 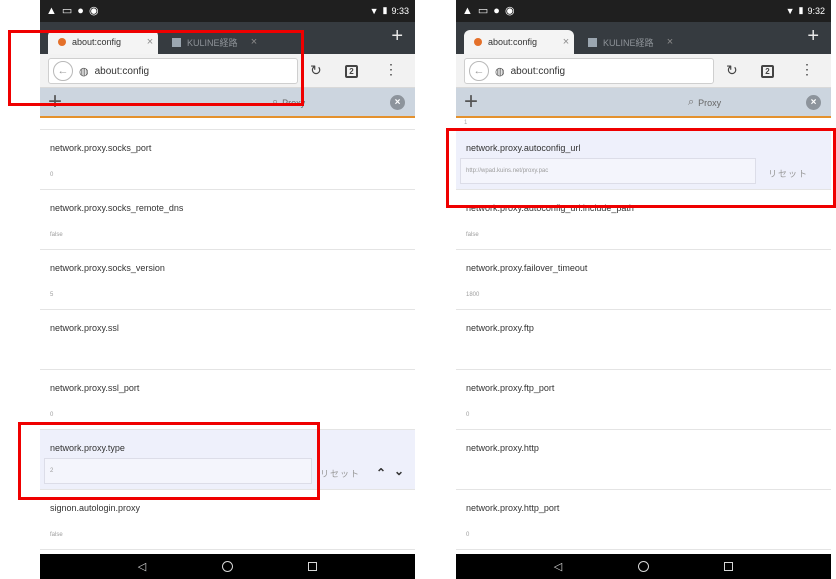 What do you see at coordinates (479, 71) in the screenshot?
I see `back-icon: ←` at bounding box center [479, 71].